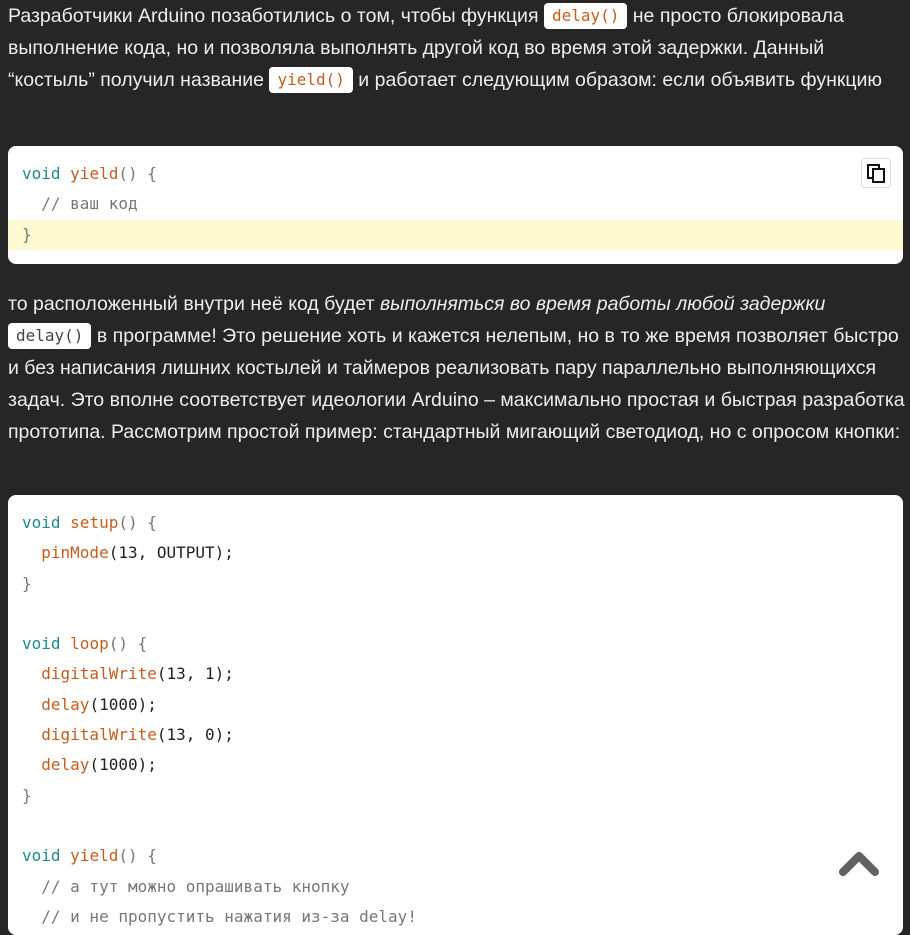 The image size is (910, 935). What do you see at coordinates (311, 80) in the screenshot?
I see `inline-code-yield: yield()` at bounding box center [311, 80].